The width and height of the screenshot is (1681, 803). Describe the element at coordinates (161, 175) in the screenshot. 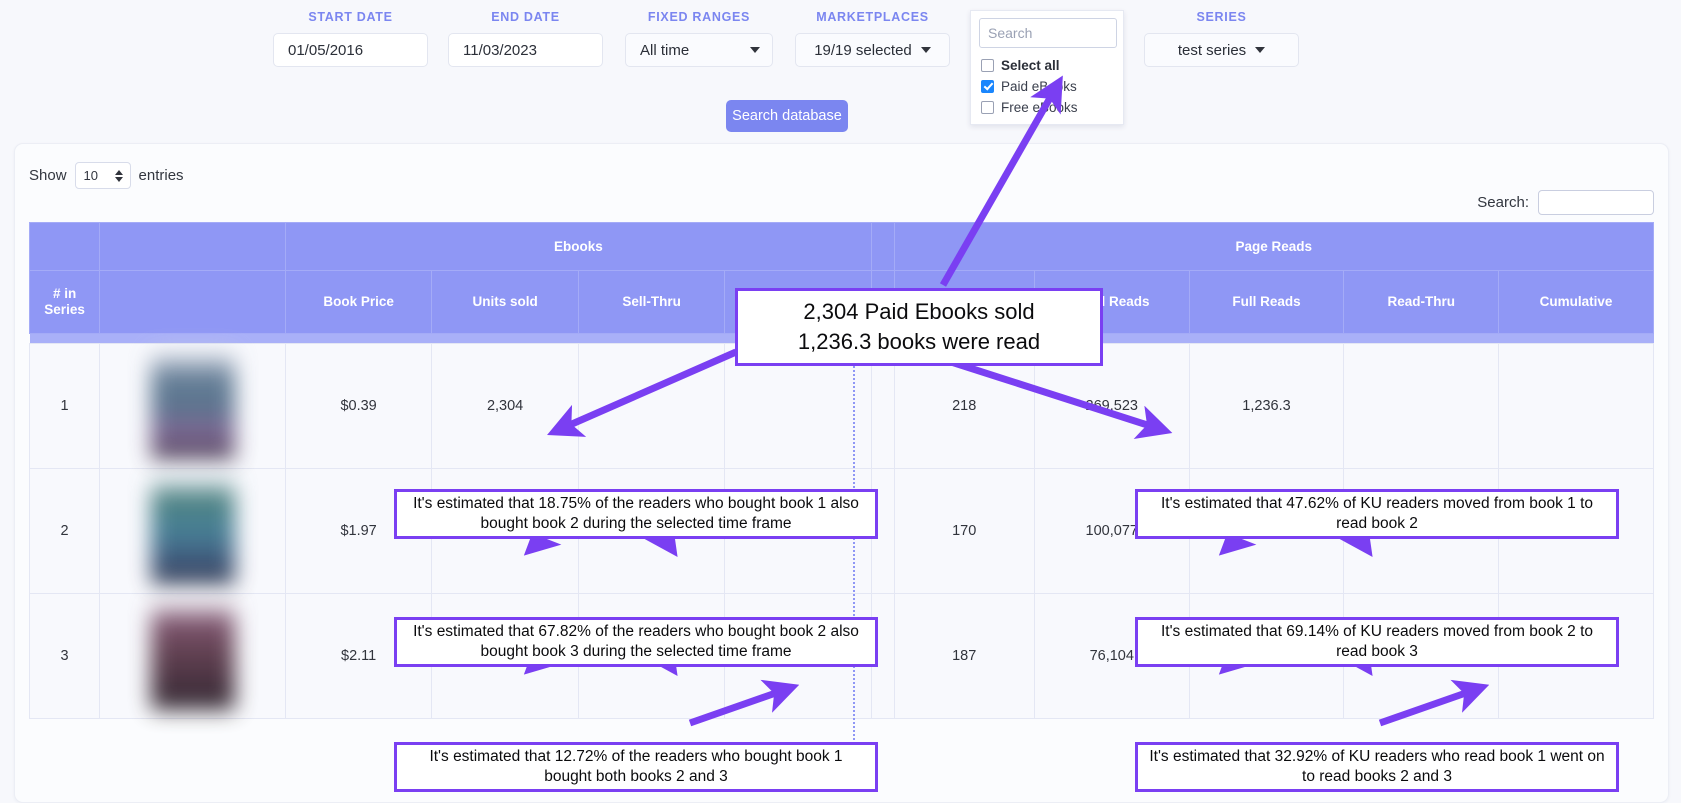

I see `entries-label: entries` at that location.